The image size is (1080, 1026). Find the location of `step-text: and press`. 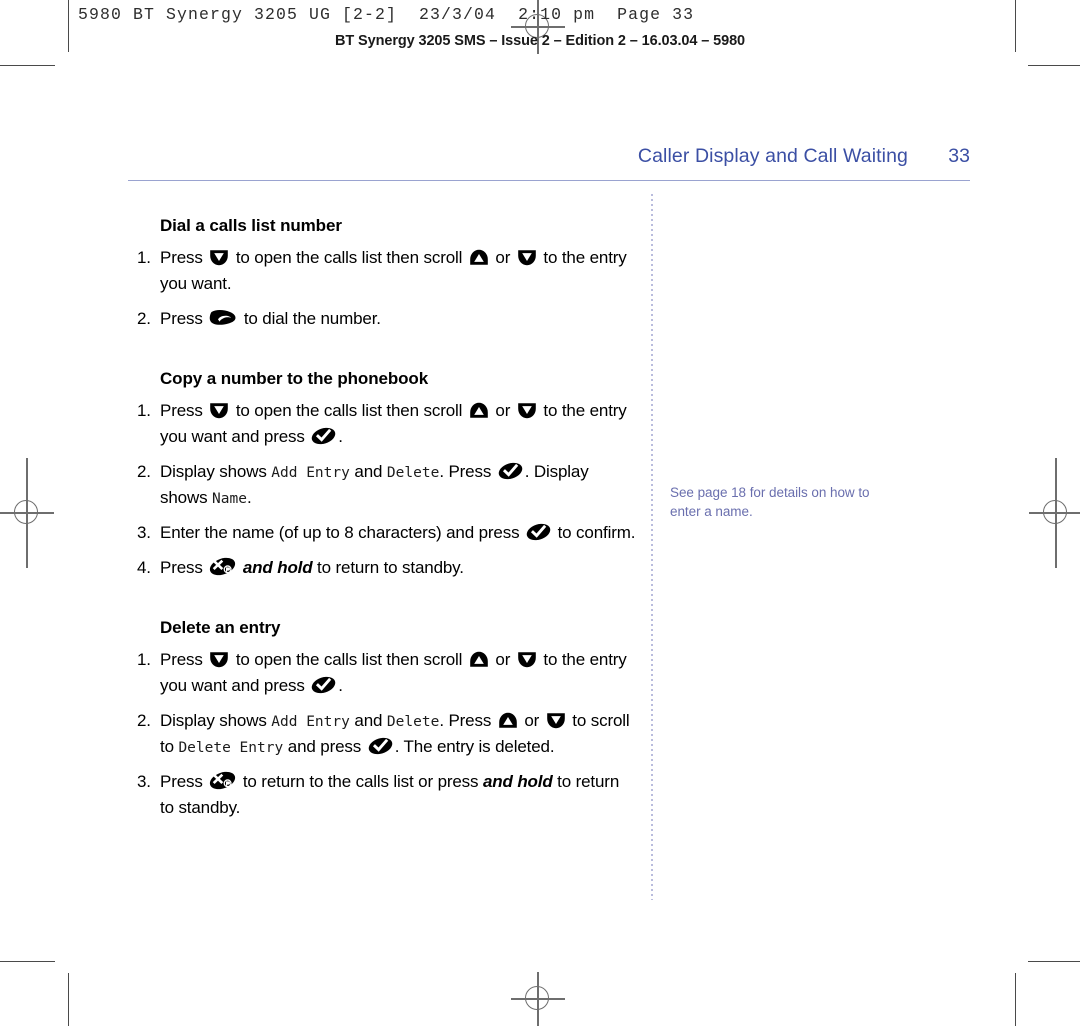

step-text: and press is located at coordinates (324, 746).